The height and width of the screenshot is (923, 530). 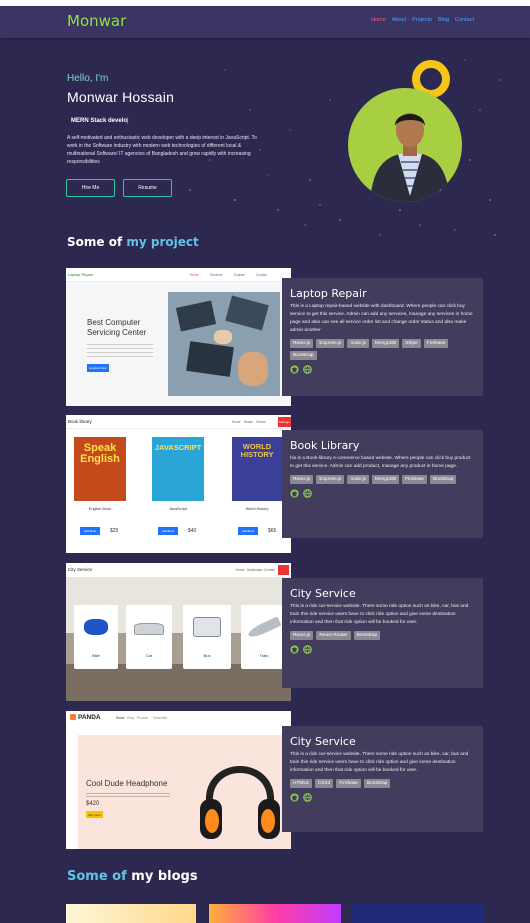 I want to click on tech-tags: HTML5 CSS3 Firebase Bootstrap, so click(x=382, y=783).